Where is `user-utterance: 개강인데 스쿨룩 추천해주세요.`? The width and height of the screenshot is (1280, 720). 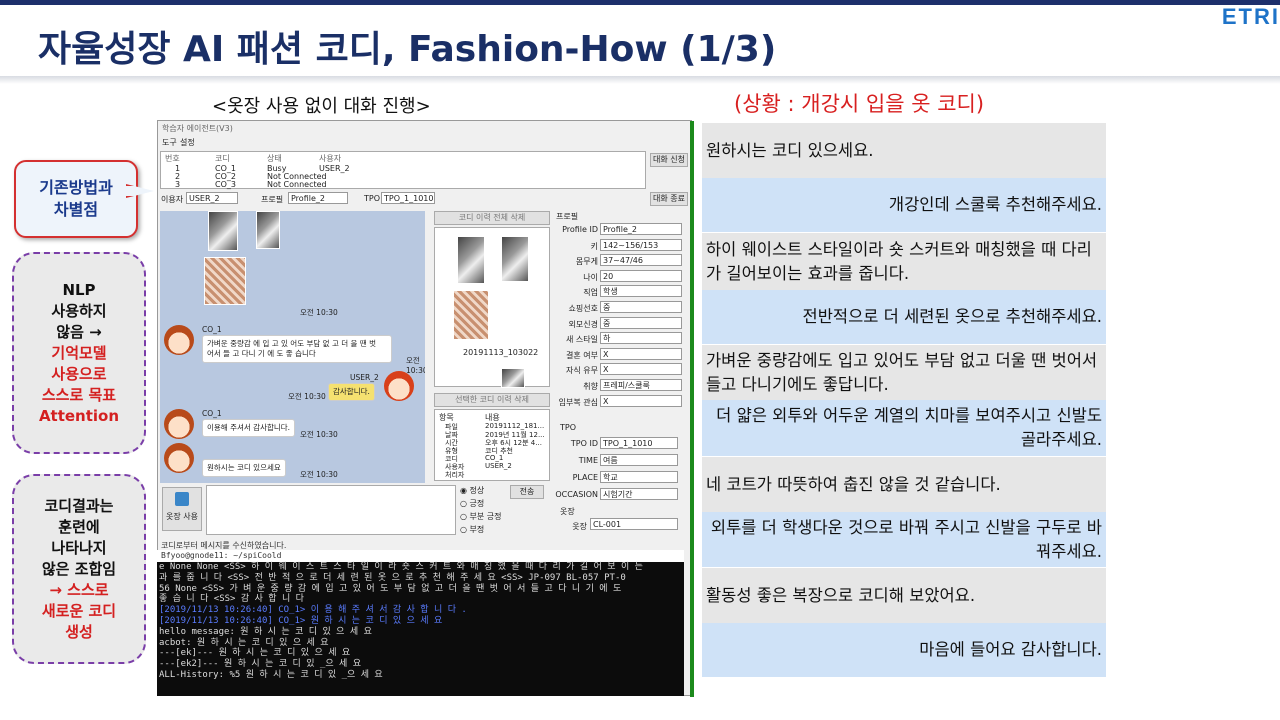 user-utterance: 개강인데 스쿨룩 추천해주세요. is located at coordinates (904, 205).